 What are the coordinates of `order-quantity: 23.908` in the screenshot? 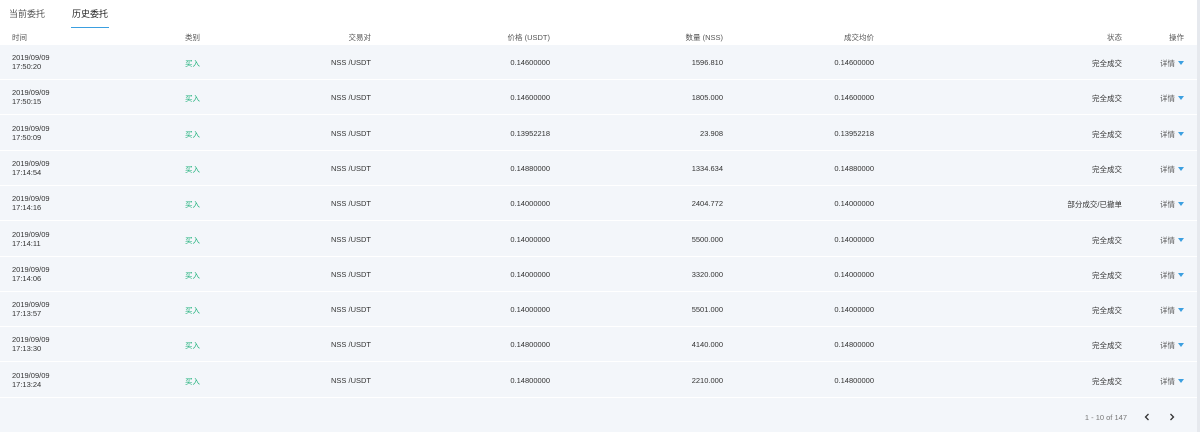 It's located at (711, 133).